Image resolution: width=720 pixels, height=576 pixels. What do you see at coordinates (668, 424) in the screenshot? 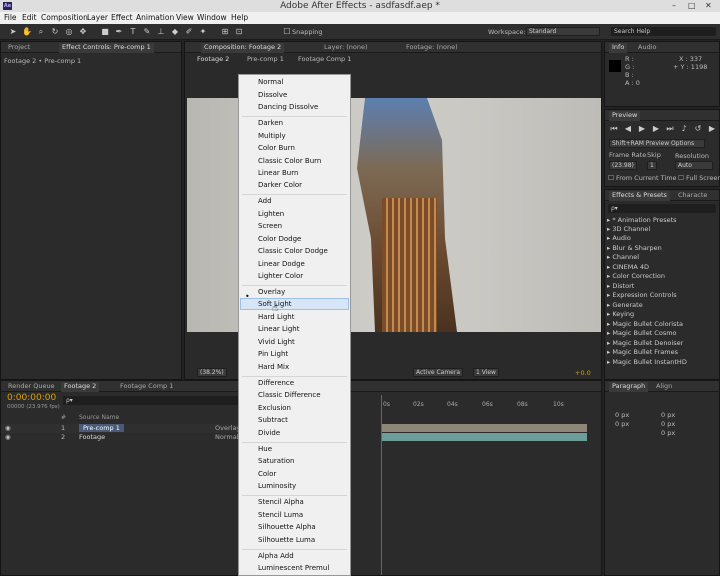
I see `space-before-value: 0 px` at bounding box center [668, 424].